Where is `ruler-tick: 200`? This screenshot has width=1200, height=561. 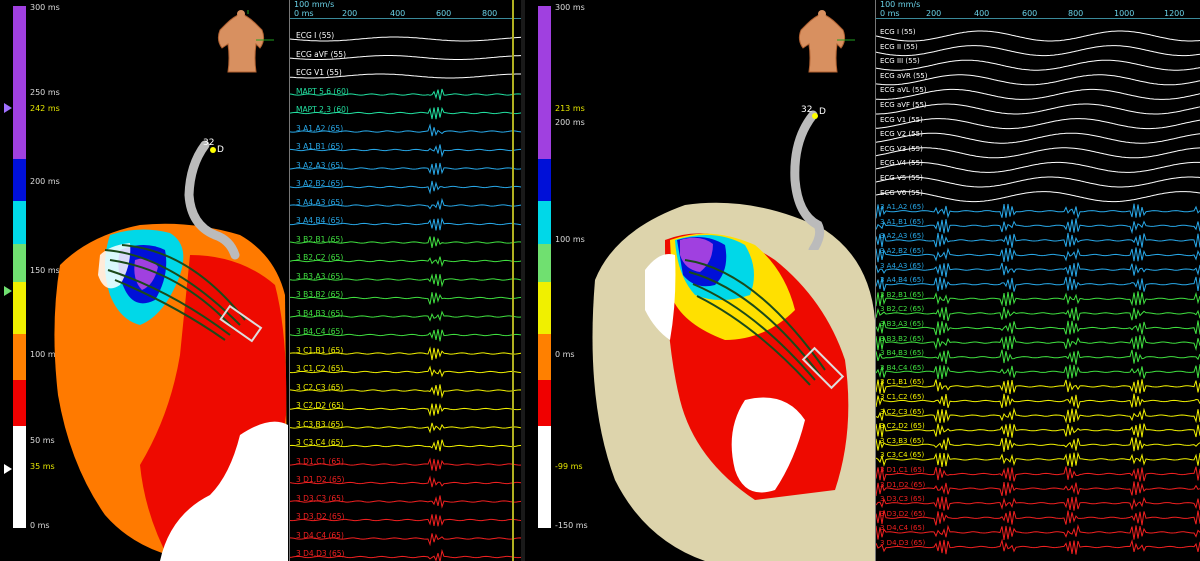 ruler-tick: 200 is located at coordinates (350, 13).